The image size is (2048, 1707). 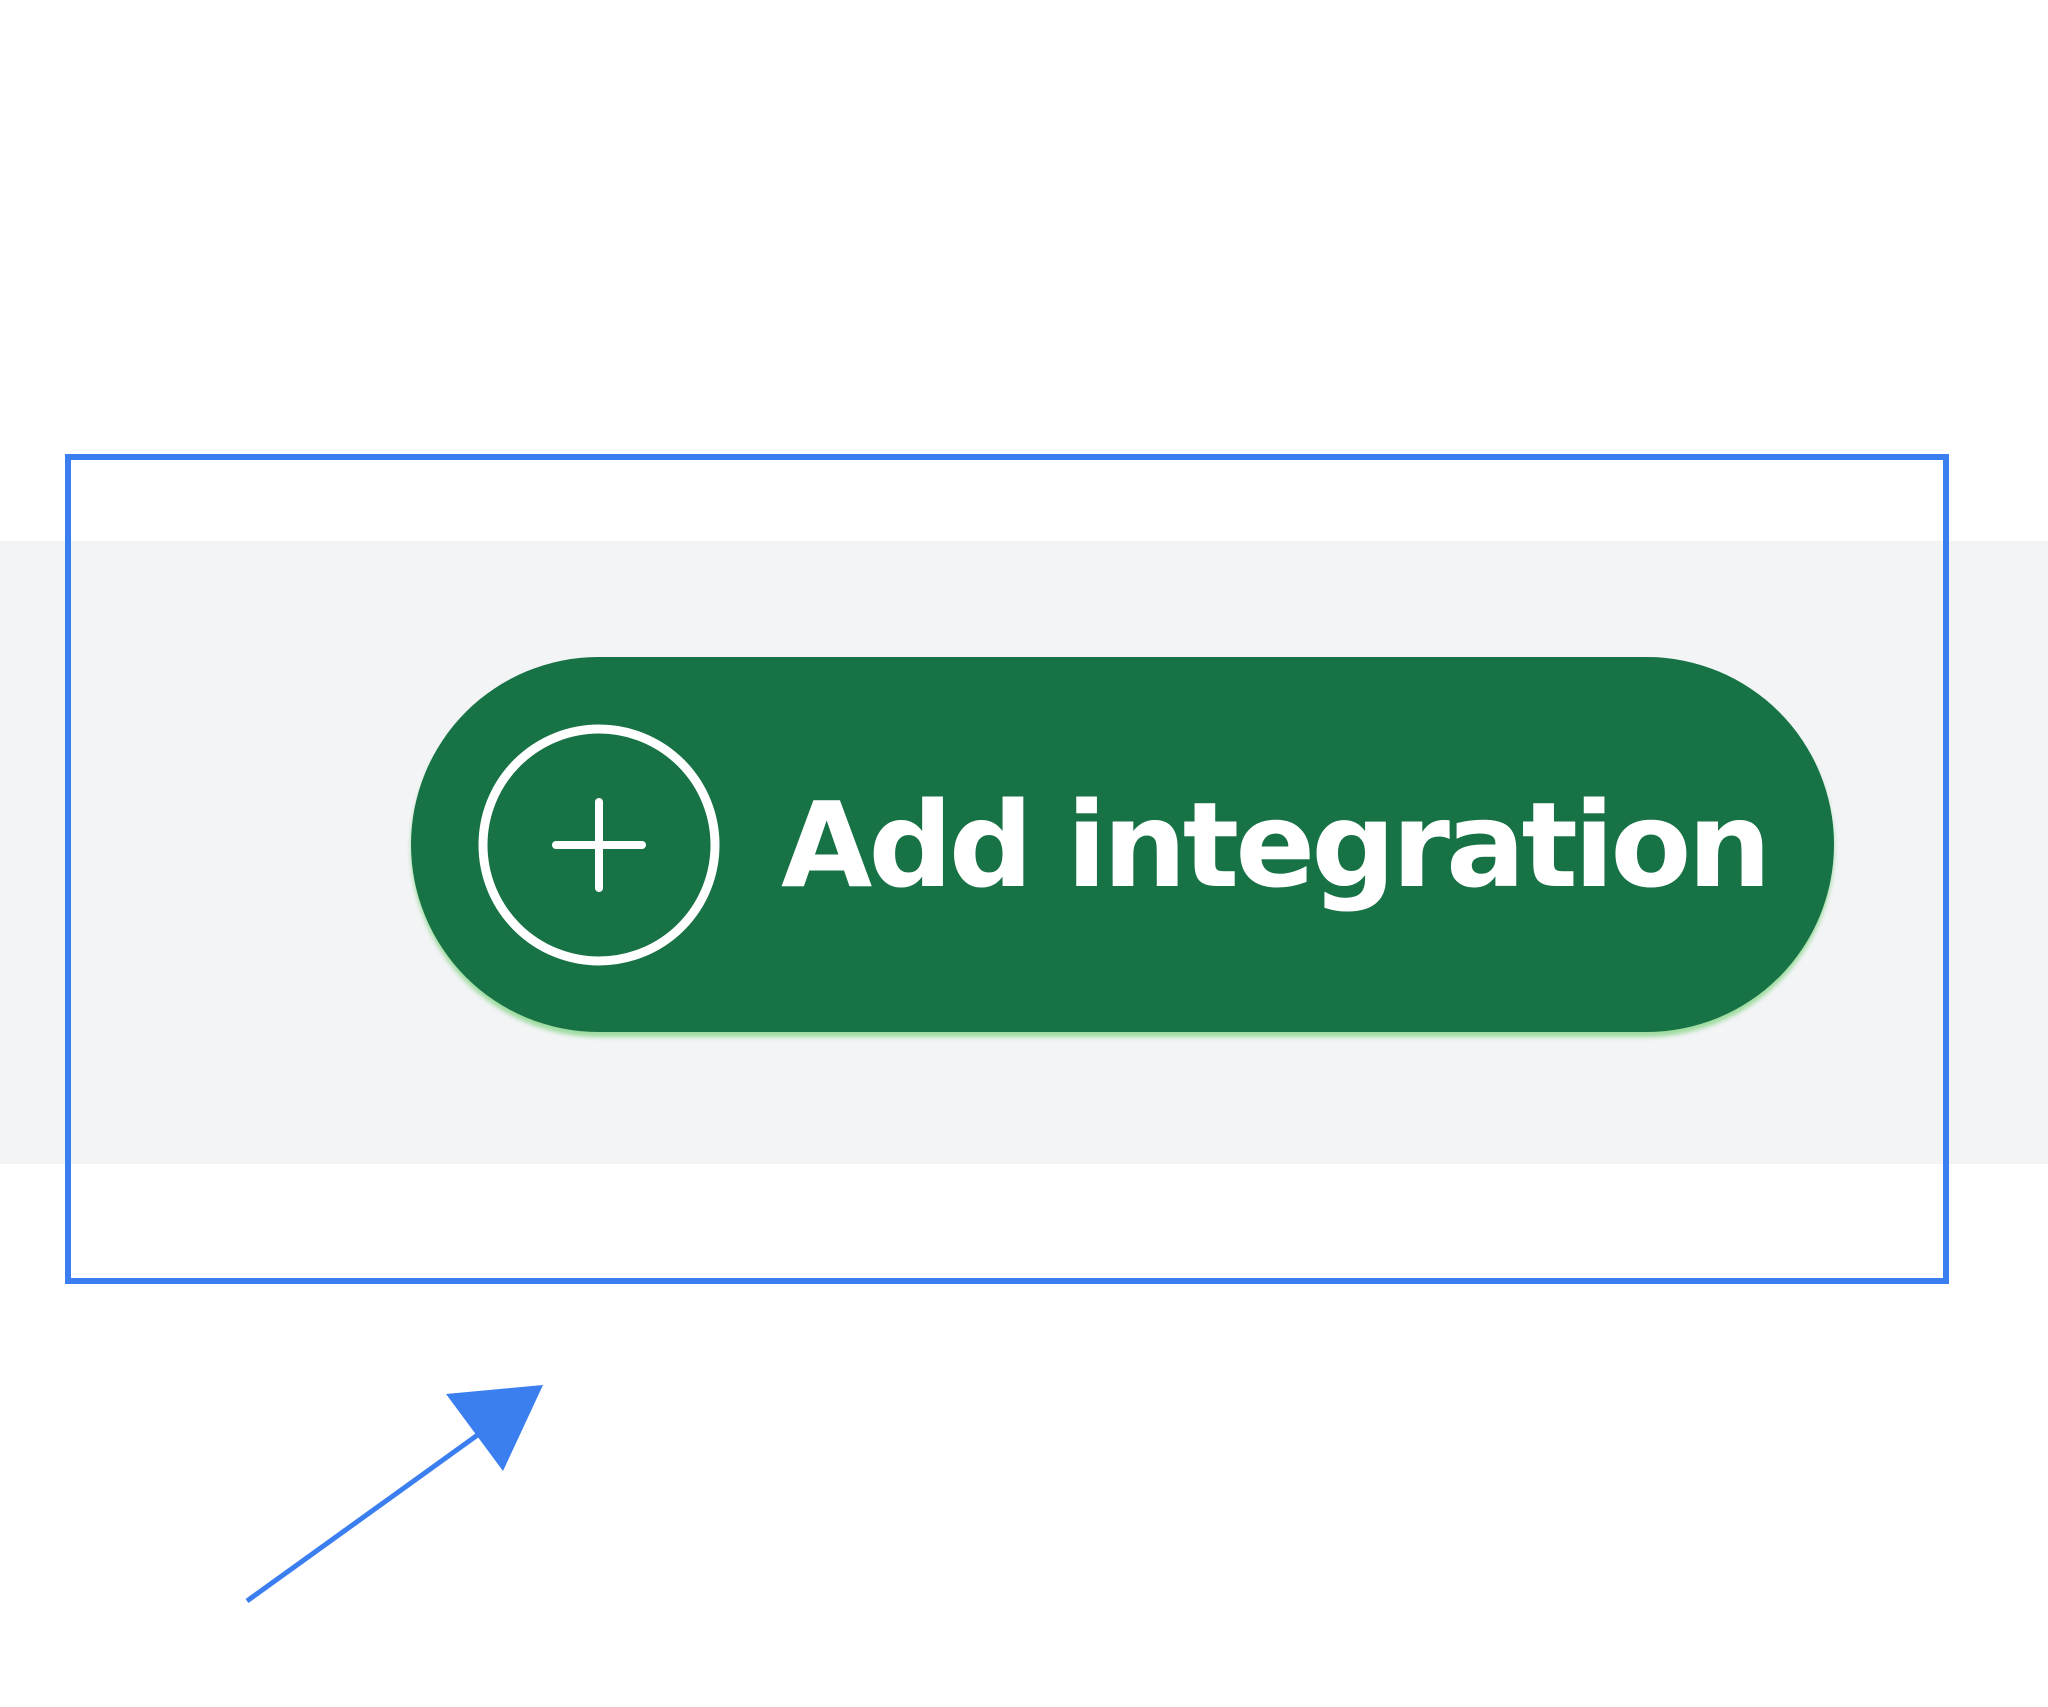 I want to click on plus-circle-icon, so click(x=599, y=844).